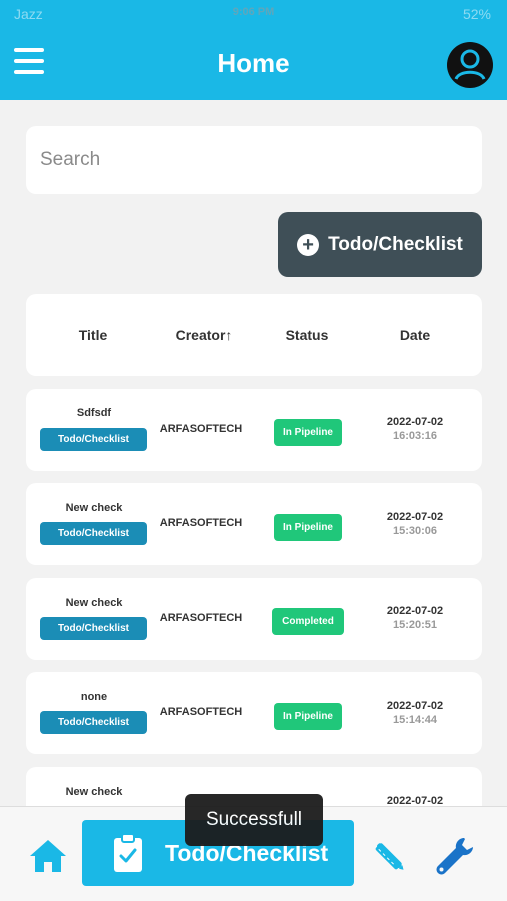 Image resolution: width=507 pixels, height=901 pixels. I want to click on row-time: 15:20:51, so click(415, 625).